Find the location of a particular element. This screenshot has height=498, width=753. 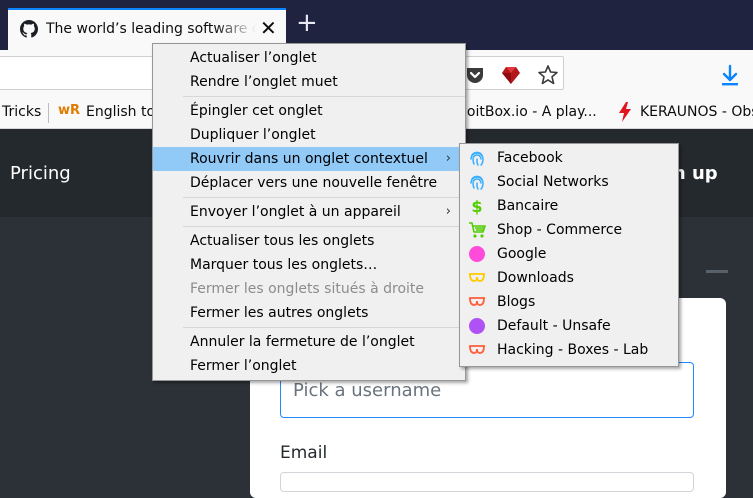

wordreference-icon: wR is located at coordinates (69, 110).